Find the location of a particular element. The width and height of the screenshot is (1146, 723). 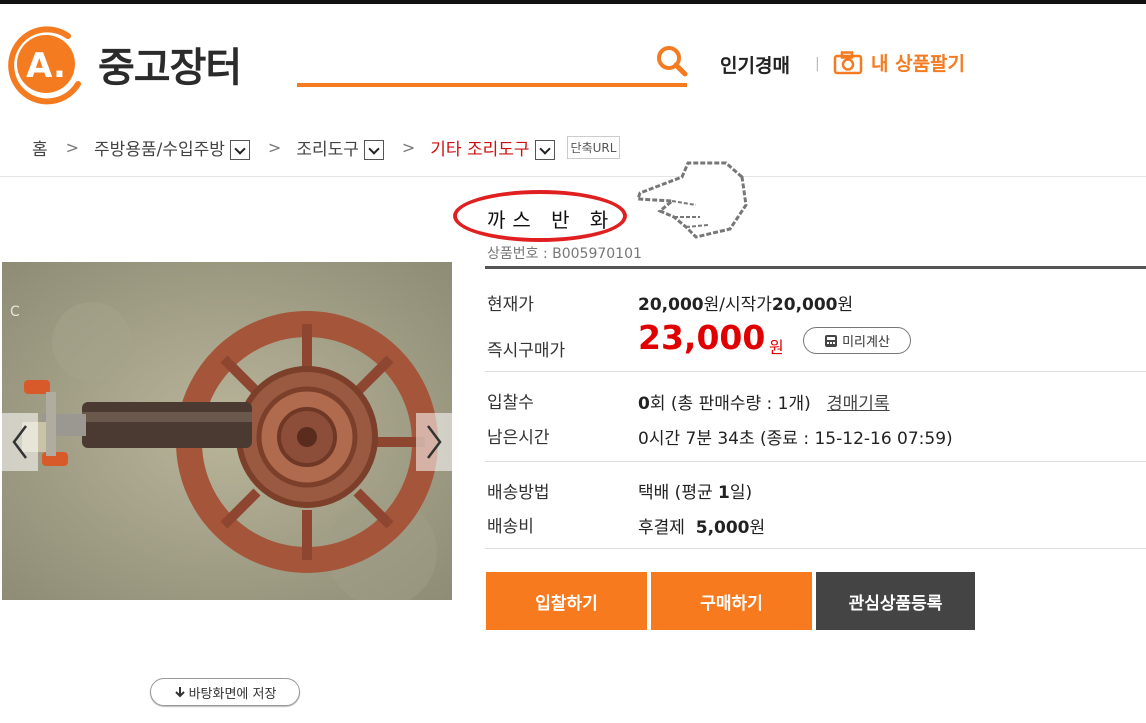

shipping-cost: 후결제 5,000원 is located at coordinates (702, 528).